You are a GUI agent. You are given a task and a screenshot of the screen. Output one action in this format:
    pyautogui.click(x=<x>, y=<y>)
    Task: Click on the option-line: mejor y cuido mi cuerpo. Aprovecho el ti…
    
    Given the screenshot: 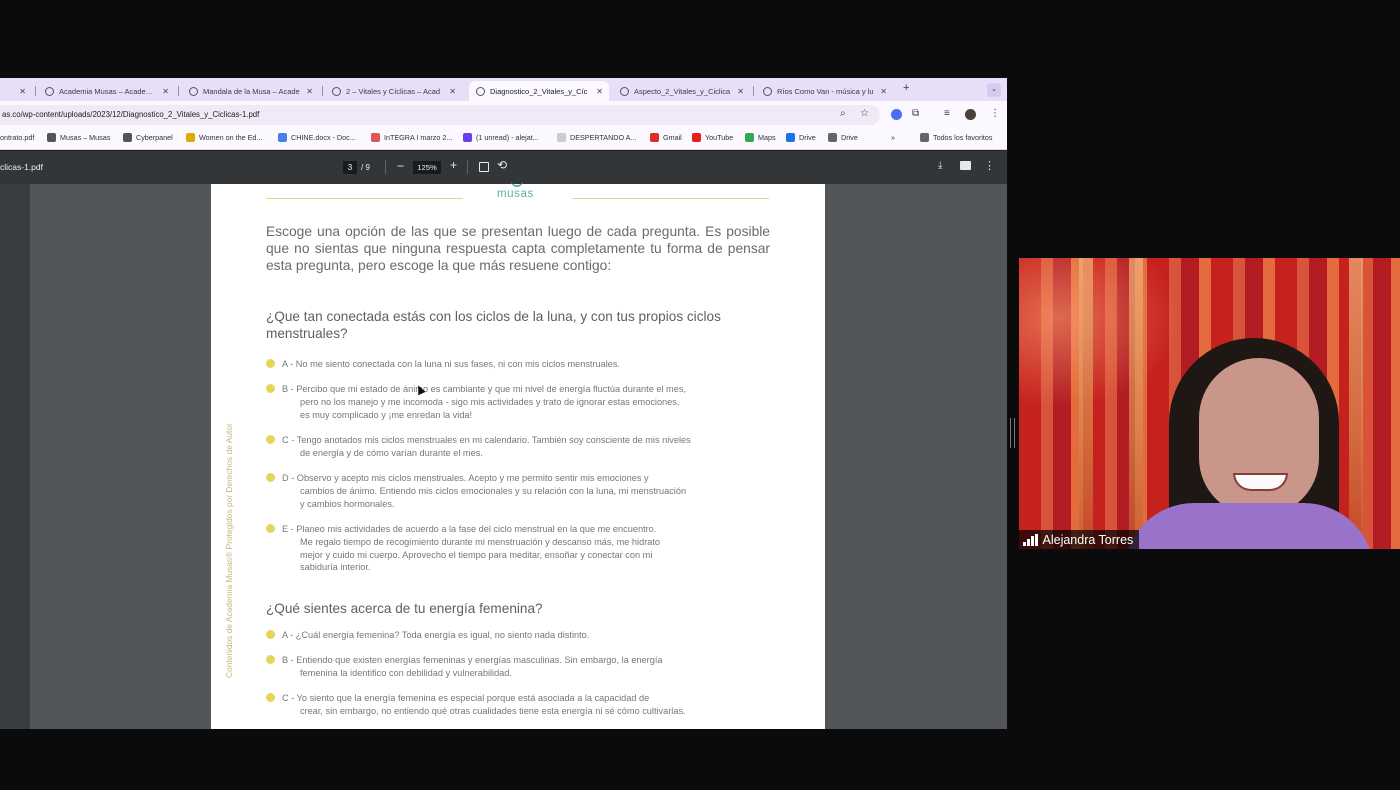 What is the action you would take?
    pyautogui.click(x=476, y=554)
    